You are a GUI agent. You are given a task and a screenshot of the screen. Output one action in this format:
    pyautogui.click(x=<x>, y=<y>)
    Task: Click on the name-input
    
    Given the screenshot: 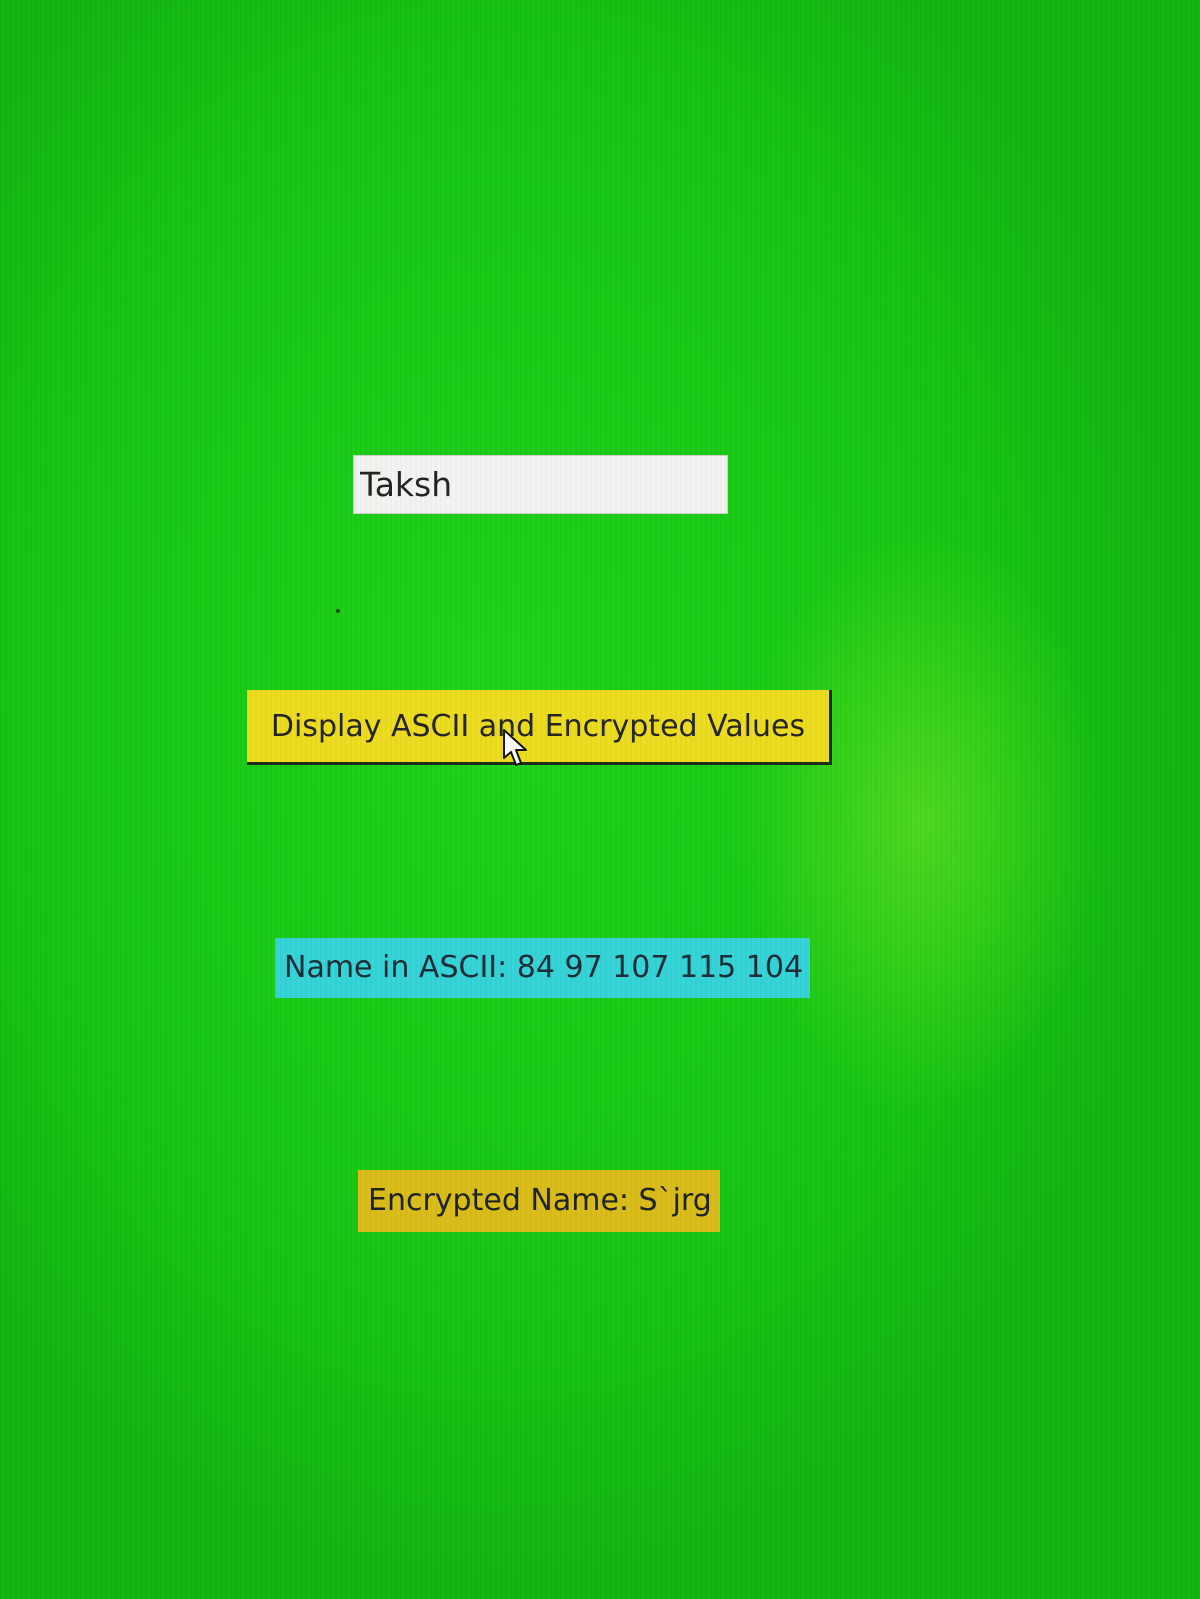 What is the action you would take?
    pyautogui.click(x=540, y=484)
    